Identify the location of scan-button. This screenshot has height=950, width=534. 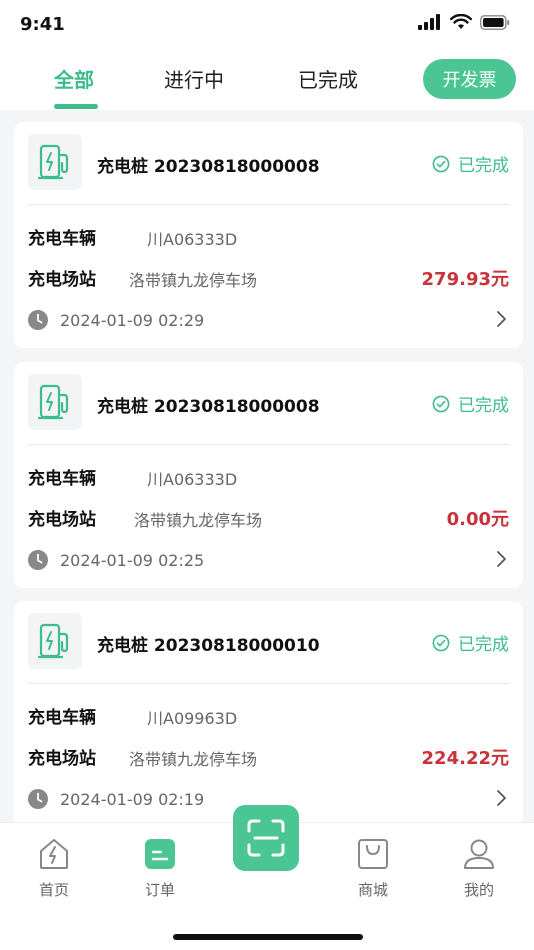
(266, 838).